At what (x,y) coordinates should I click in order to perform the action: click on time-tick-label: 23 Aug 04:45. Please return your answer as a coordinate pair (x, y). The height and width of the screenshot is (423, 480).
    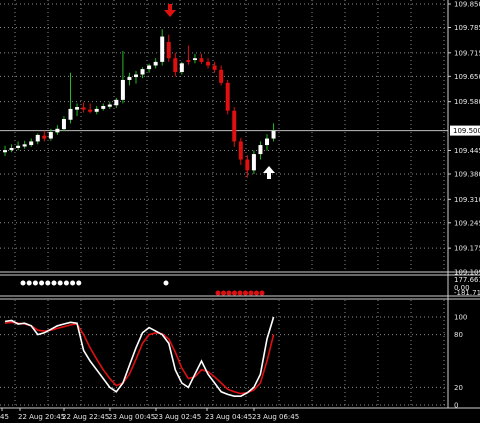
    Looking at the image, I should click on (228, 417).